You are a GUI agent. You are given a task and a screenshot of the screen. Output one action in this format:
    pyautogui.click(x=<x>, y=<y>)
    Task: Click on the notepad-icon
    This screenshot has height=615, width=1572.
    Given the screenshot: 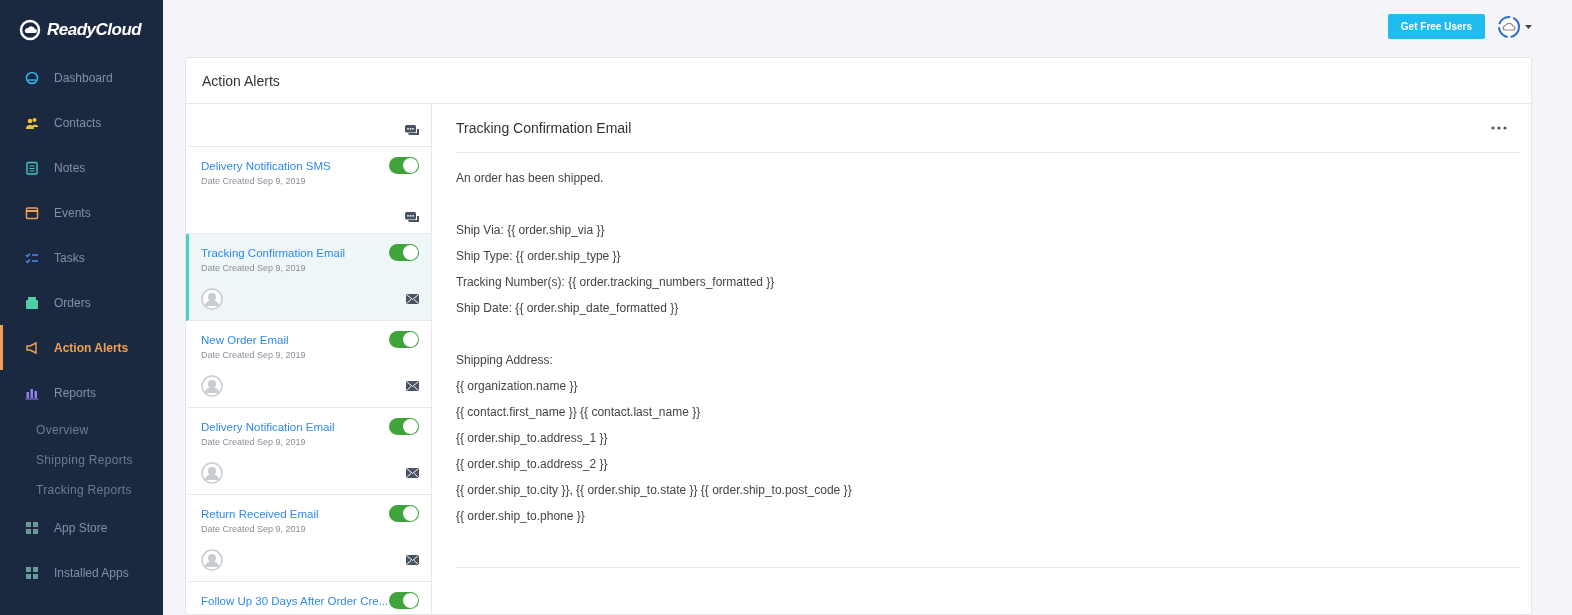 What is the action you would take?
    pyautogui.click(x=32, y=167)
    